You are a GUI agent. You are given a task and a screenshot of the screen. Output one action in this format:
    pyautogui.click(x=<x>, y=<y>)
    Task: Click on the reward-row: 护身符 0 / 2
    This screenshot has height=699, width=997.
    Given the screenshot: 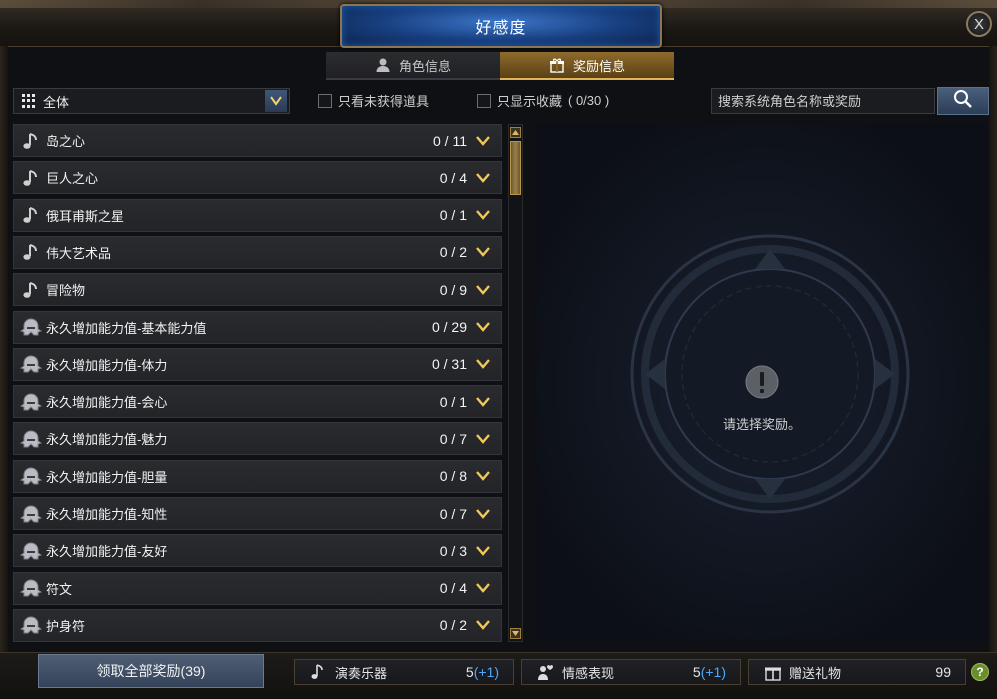 What is the action you would take?
    pyautogui.click(x=257, y=625)
    